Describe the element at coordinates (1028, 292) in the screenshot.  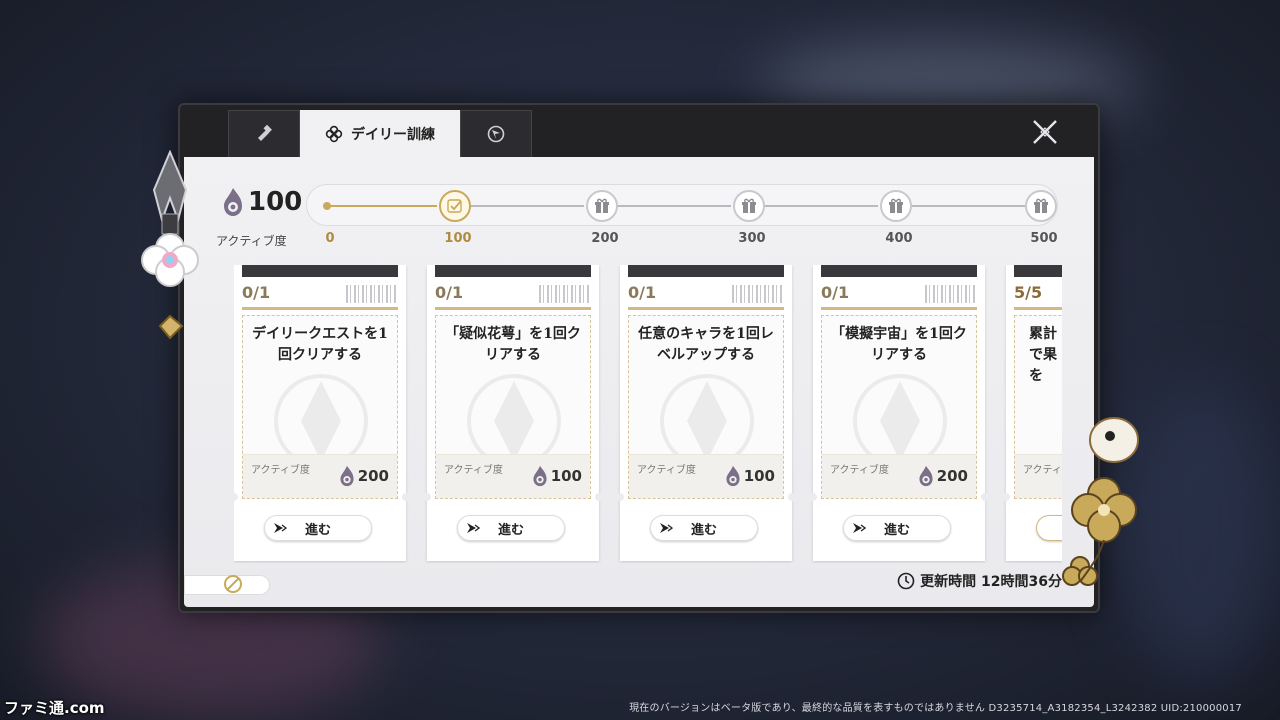
I see `quest-progress: 5/5` at that location.